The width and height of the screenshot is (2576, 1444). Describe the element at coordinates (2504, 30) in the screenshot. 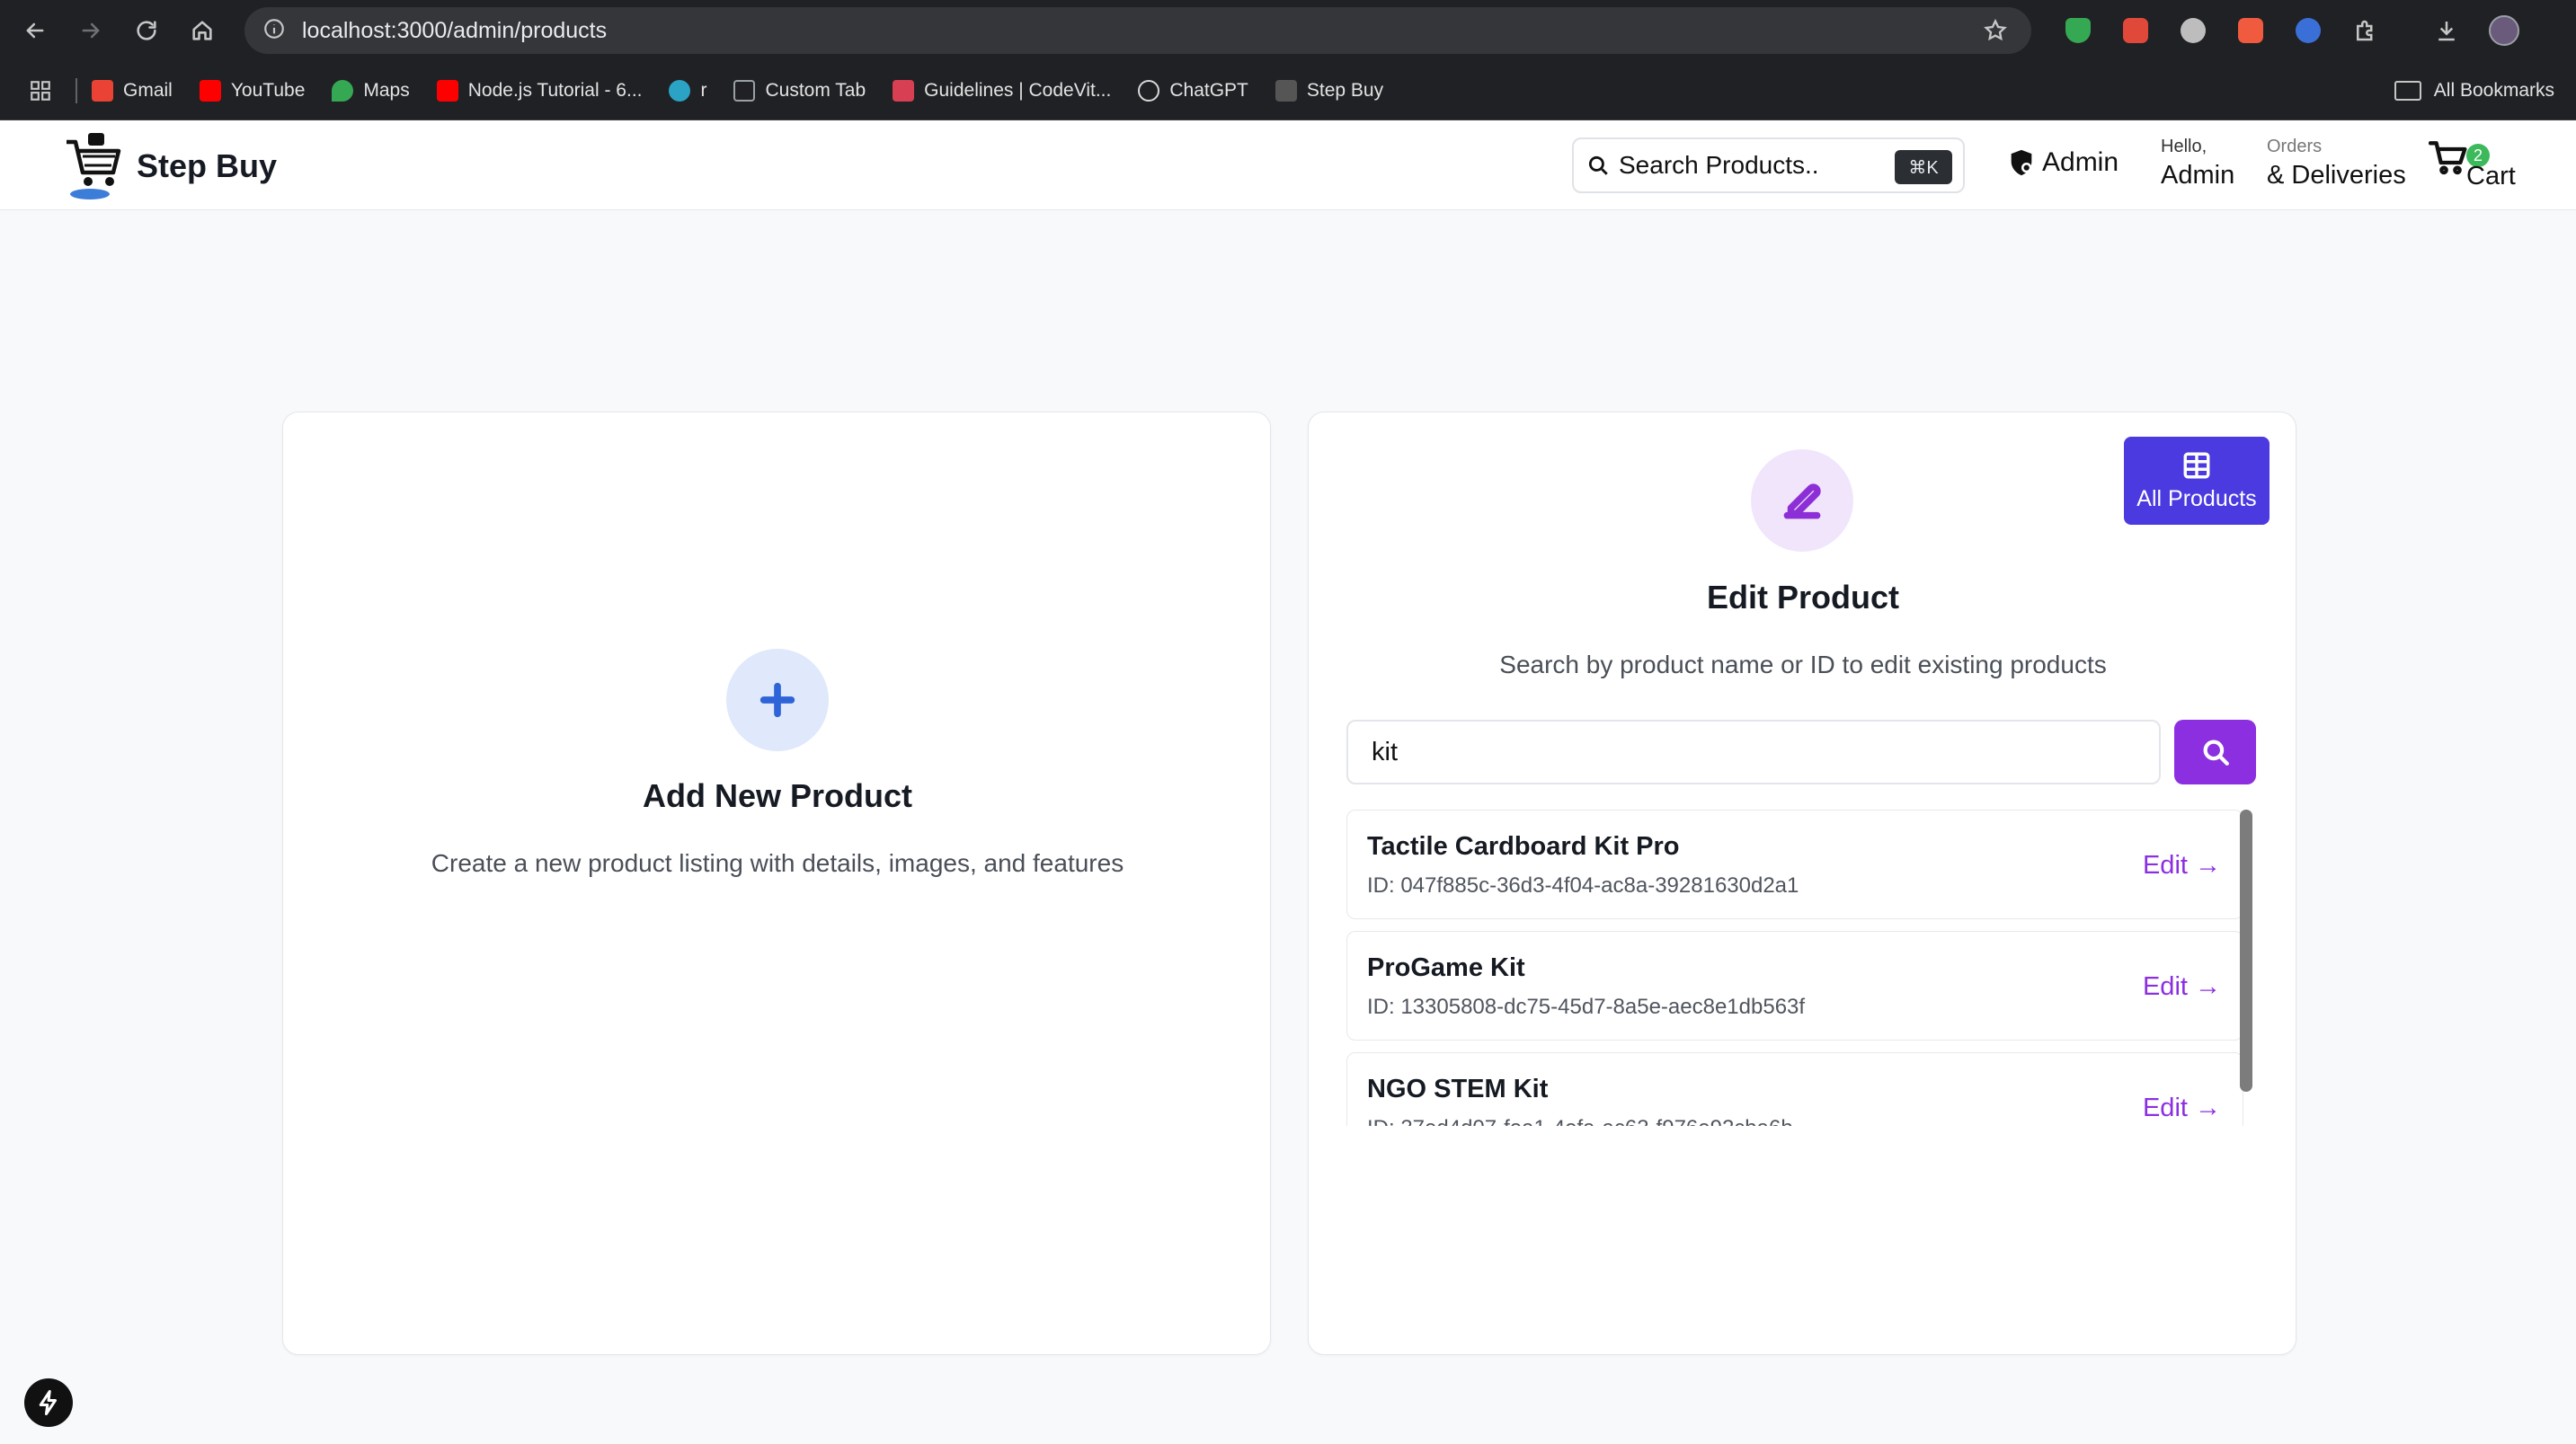

I see `profile-avatar` at that location.